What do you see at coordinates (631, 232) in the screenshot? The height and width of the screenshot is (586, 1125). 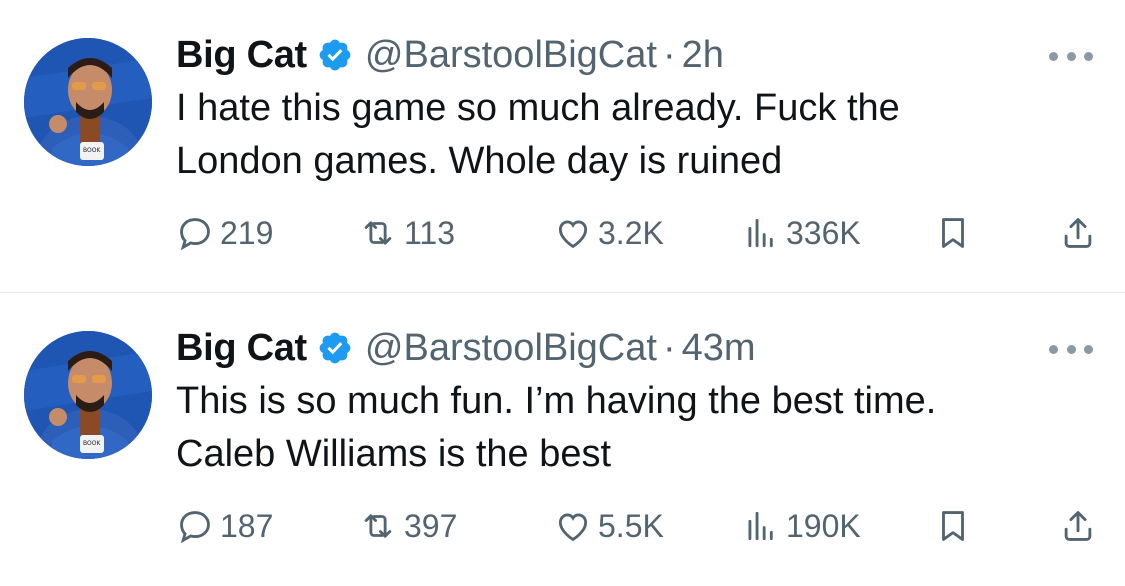 I see `like-count: 3.2K` at bounding box center [631, 232].